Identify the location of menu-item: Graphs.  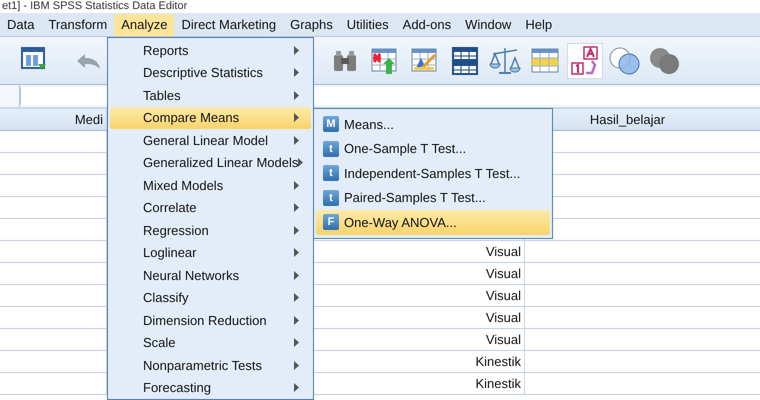
(311, 25).